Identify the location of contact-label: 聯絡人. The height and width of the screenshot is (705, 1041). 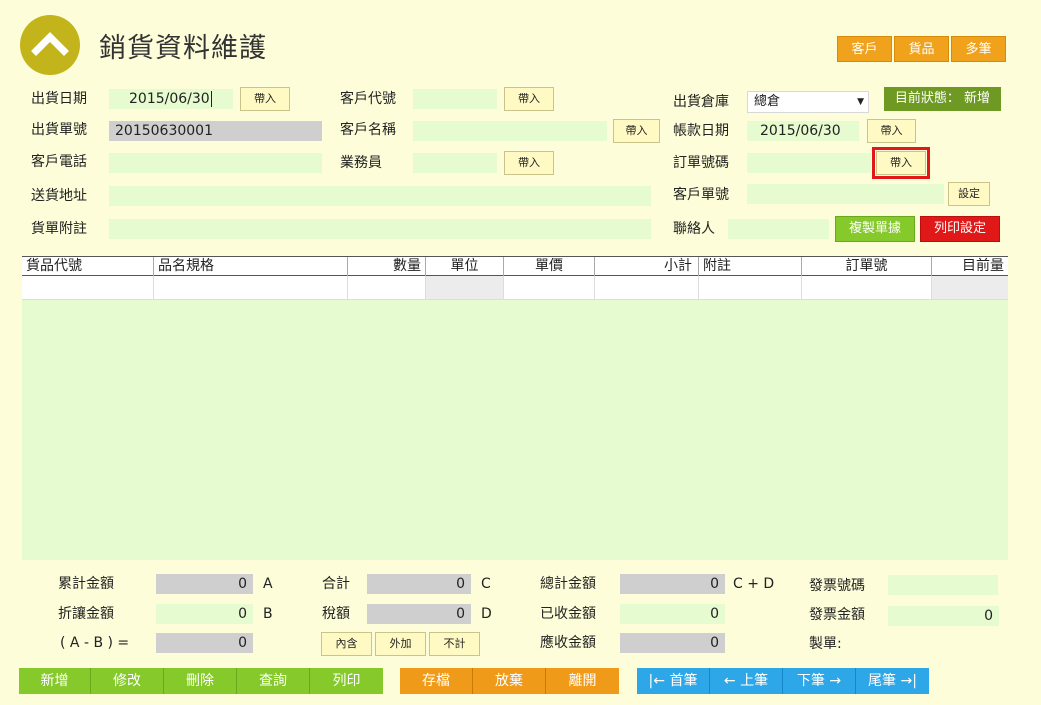
(694, 229).